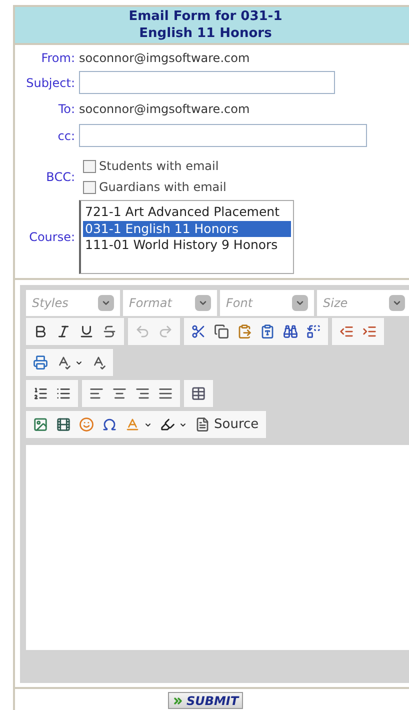 The width and height of the screenshot is (409, 710). Describe the element at coordinates (40, 331) in the screenshot. I see `bold-icon` at that location.